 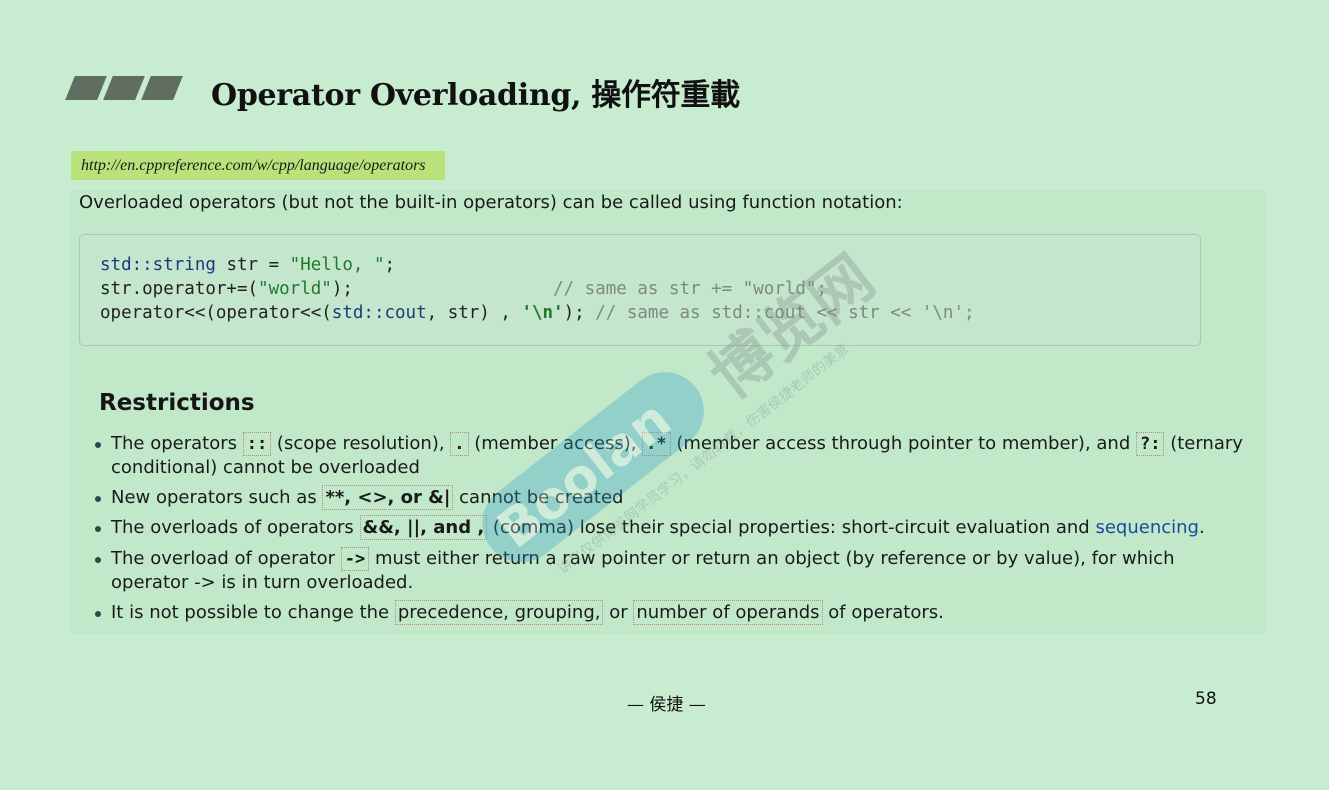 I want to click on sequencing-link: sequencing, so click(x=1147, y=527).